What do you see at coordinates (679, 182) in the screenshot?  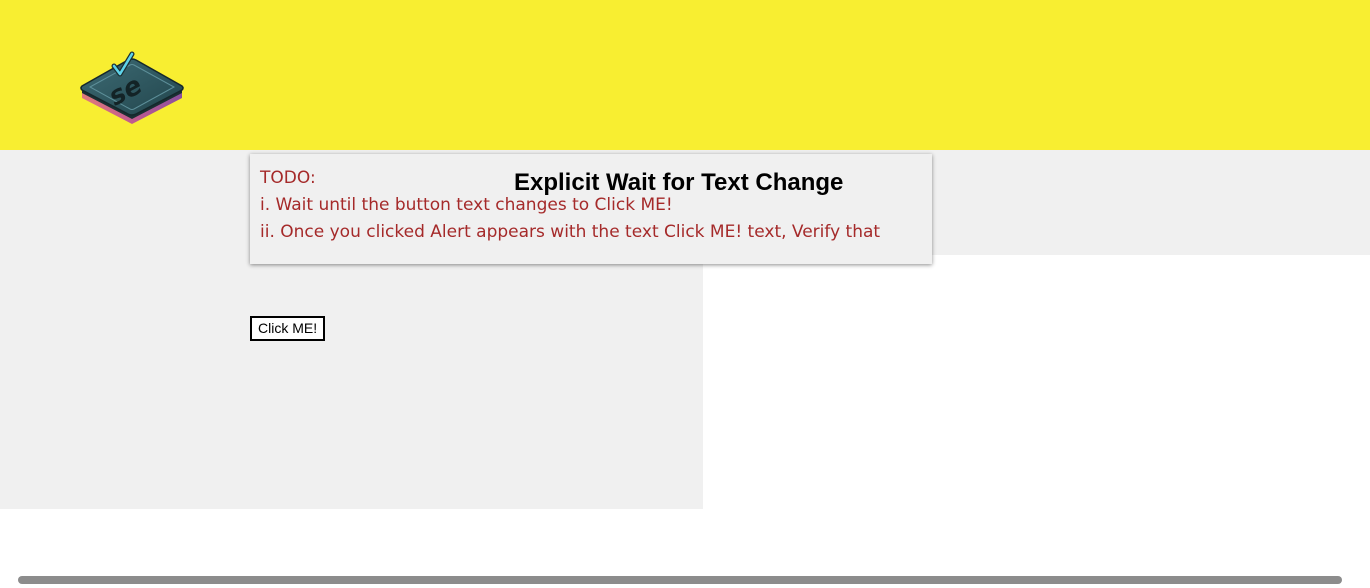 I see `page-title: Explicit Wait for Text Change` at bounding box center [679, 182].